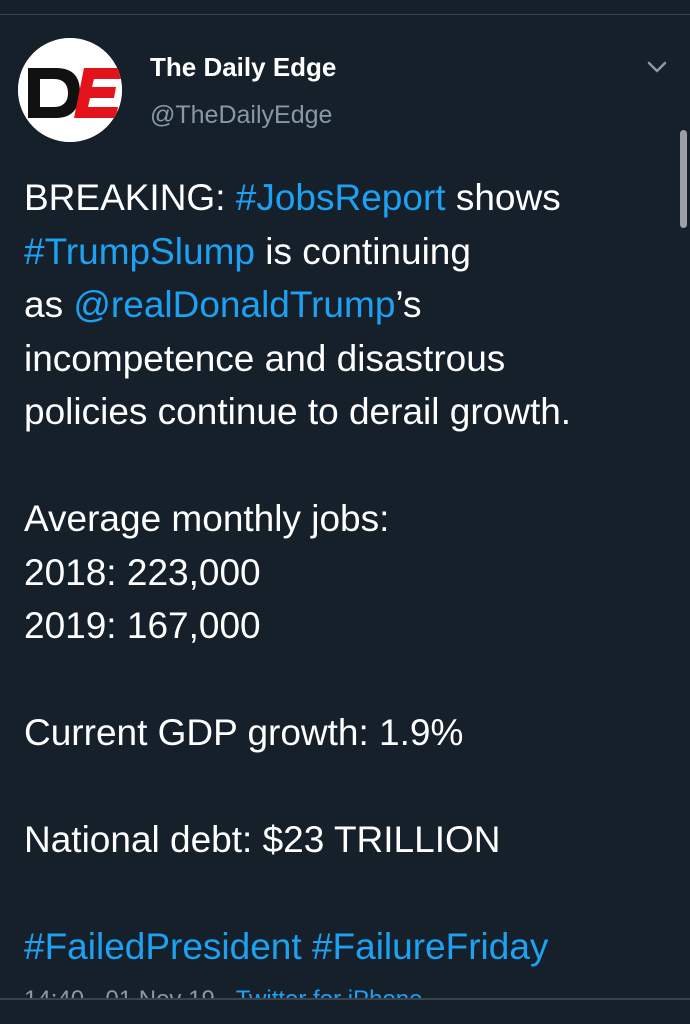 The height and width of the screenshot is (1024, 690). Describe the element at coordinates (142, 572) in the screenshot. I see `tweet-line: 2018: 223,000` at that location.